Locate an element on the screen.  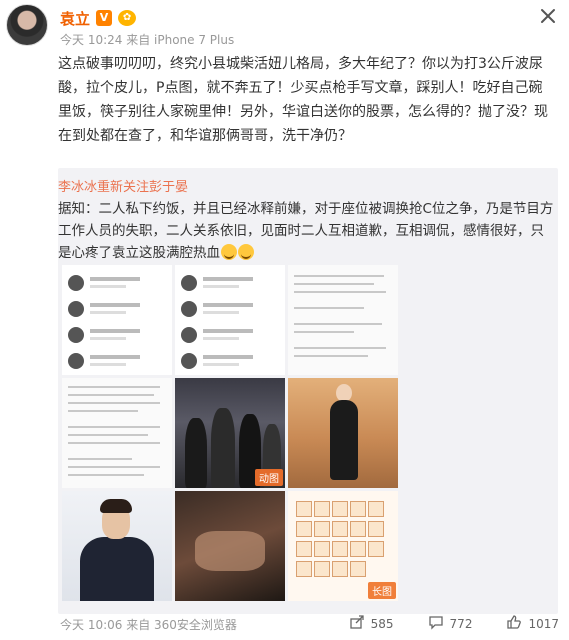
like-count: 1017 is located at coordinates (543, 623).